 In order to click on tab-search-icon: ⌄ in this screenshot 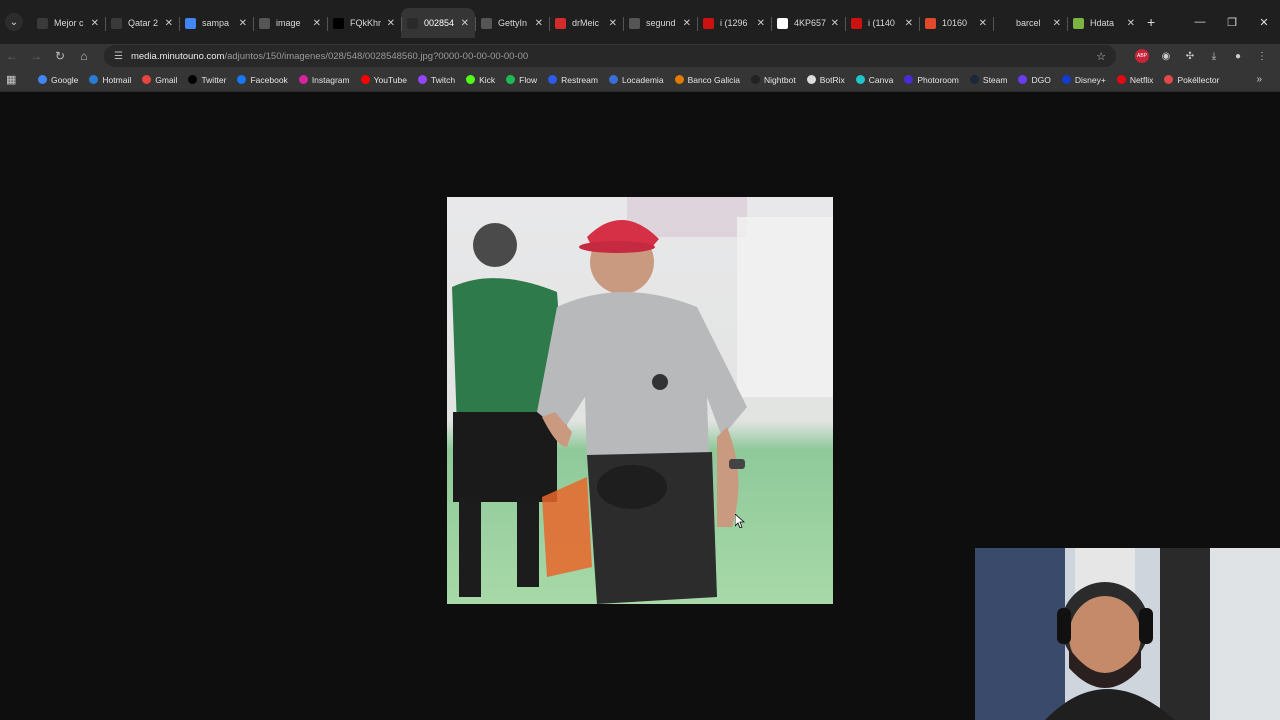, I will do `click(14, 22)`.